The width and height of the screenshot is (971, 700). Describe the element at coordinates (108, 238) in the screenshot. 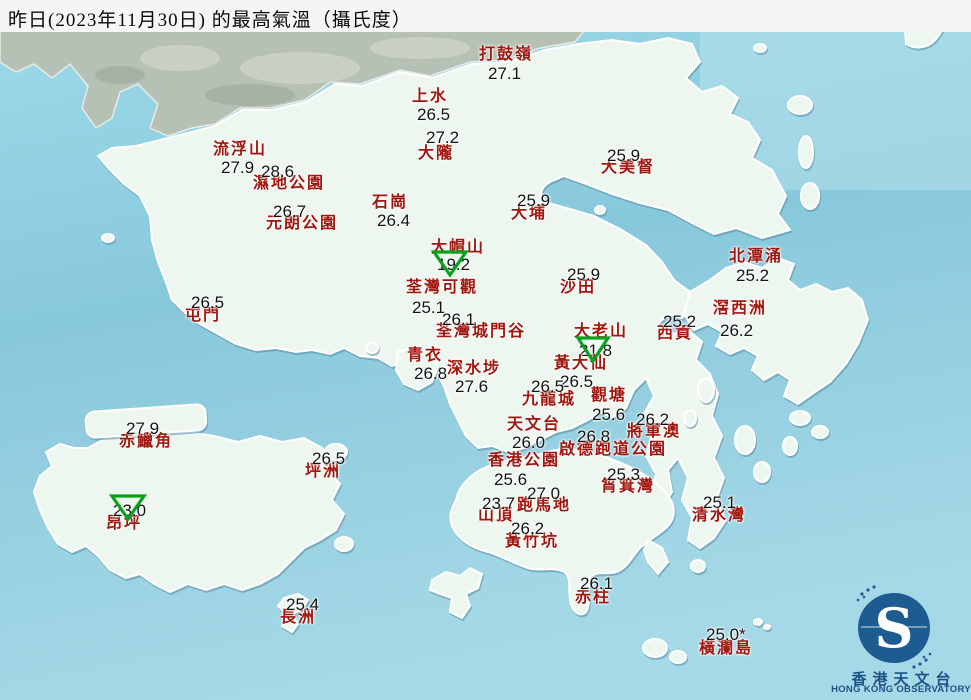

I see `lung-kwu-chau-island` at that location.